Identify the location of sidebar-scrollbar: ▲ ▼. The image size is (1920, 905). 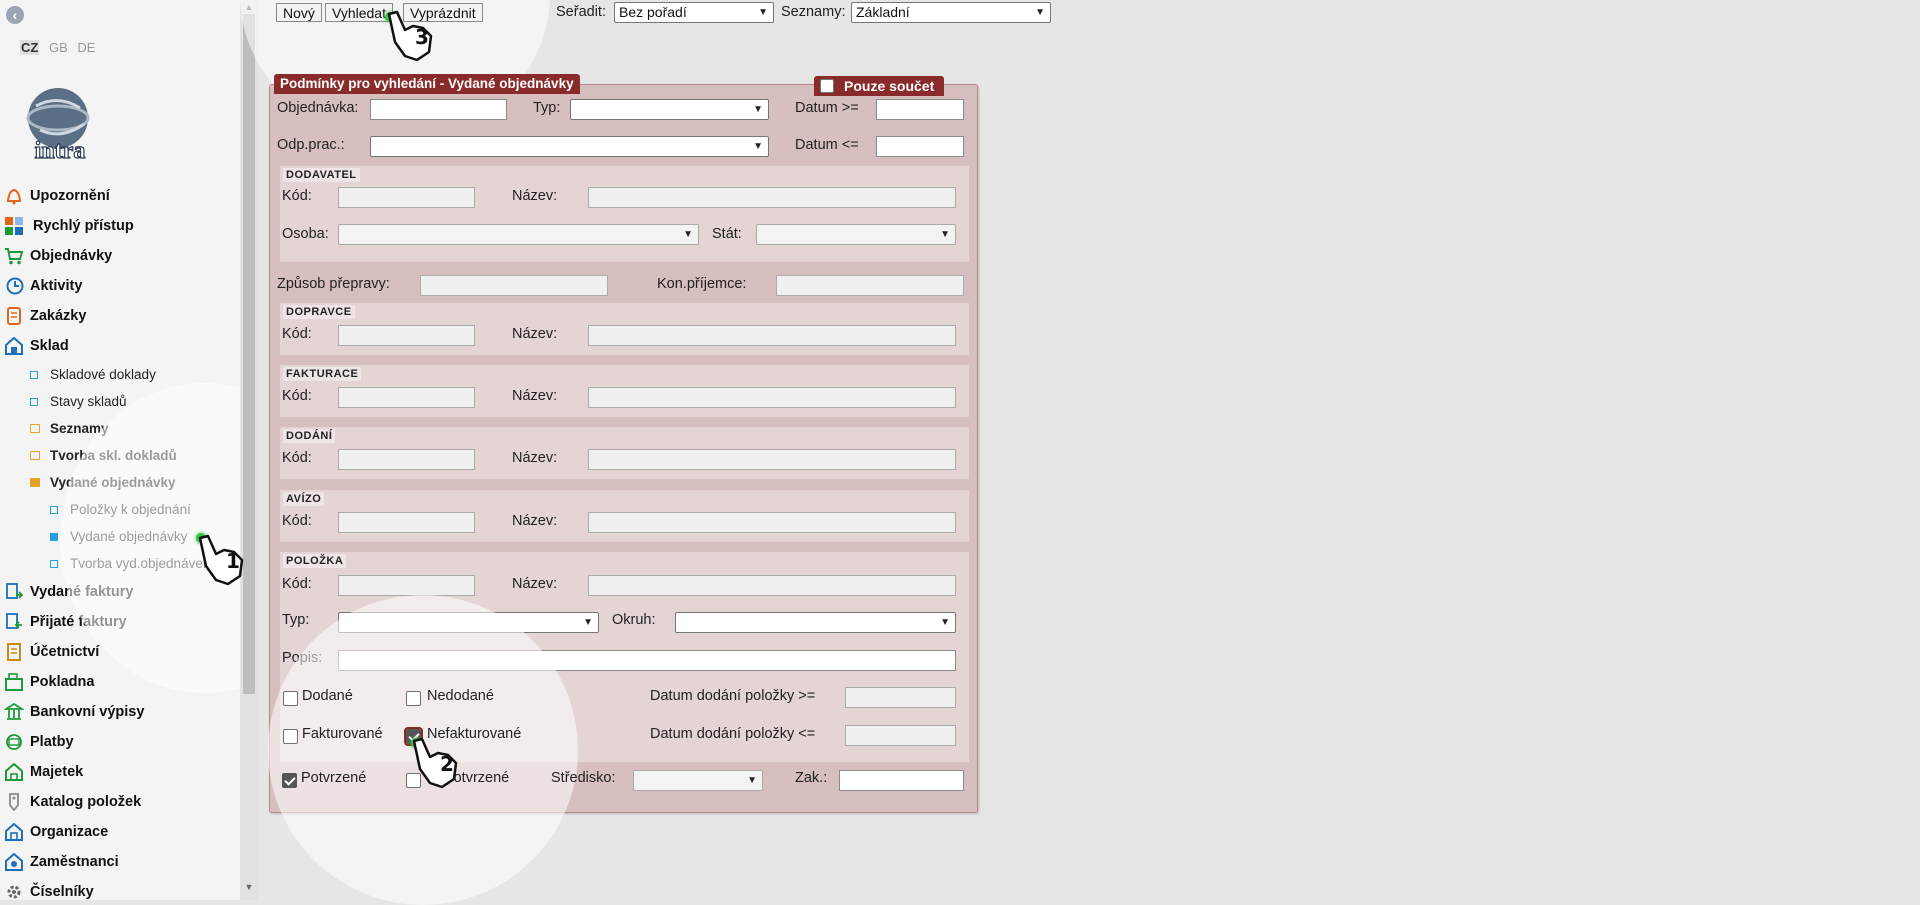
(249, 450).